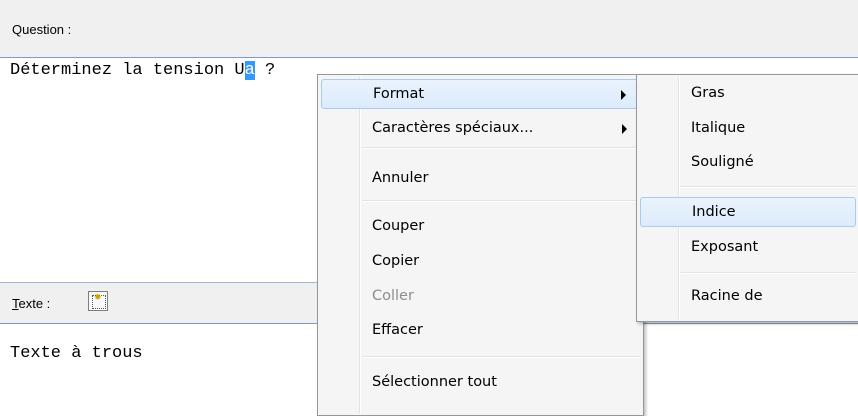  What do you see at coordinates (480, 331) in the screenshot?
I see `menu-item-delete: Effacer` at bounding box center [480, 331].